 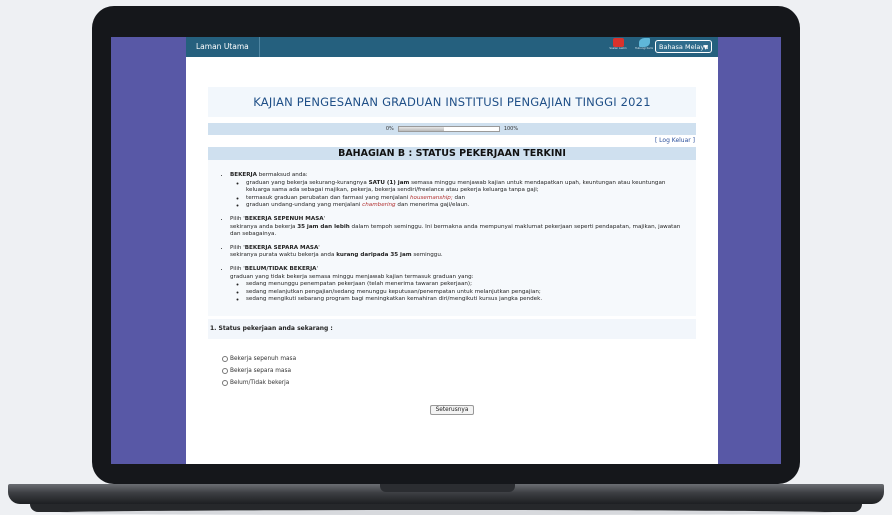 I want to click on progress-row: 0% 100%, so click(x=452, y=129).